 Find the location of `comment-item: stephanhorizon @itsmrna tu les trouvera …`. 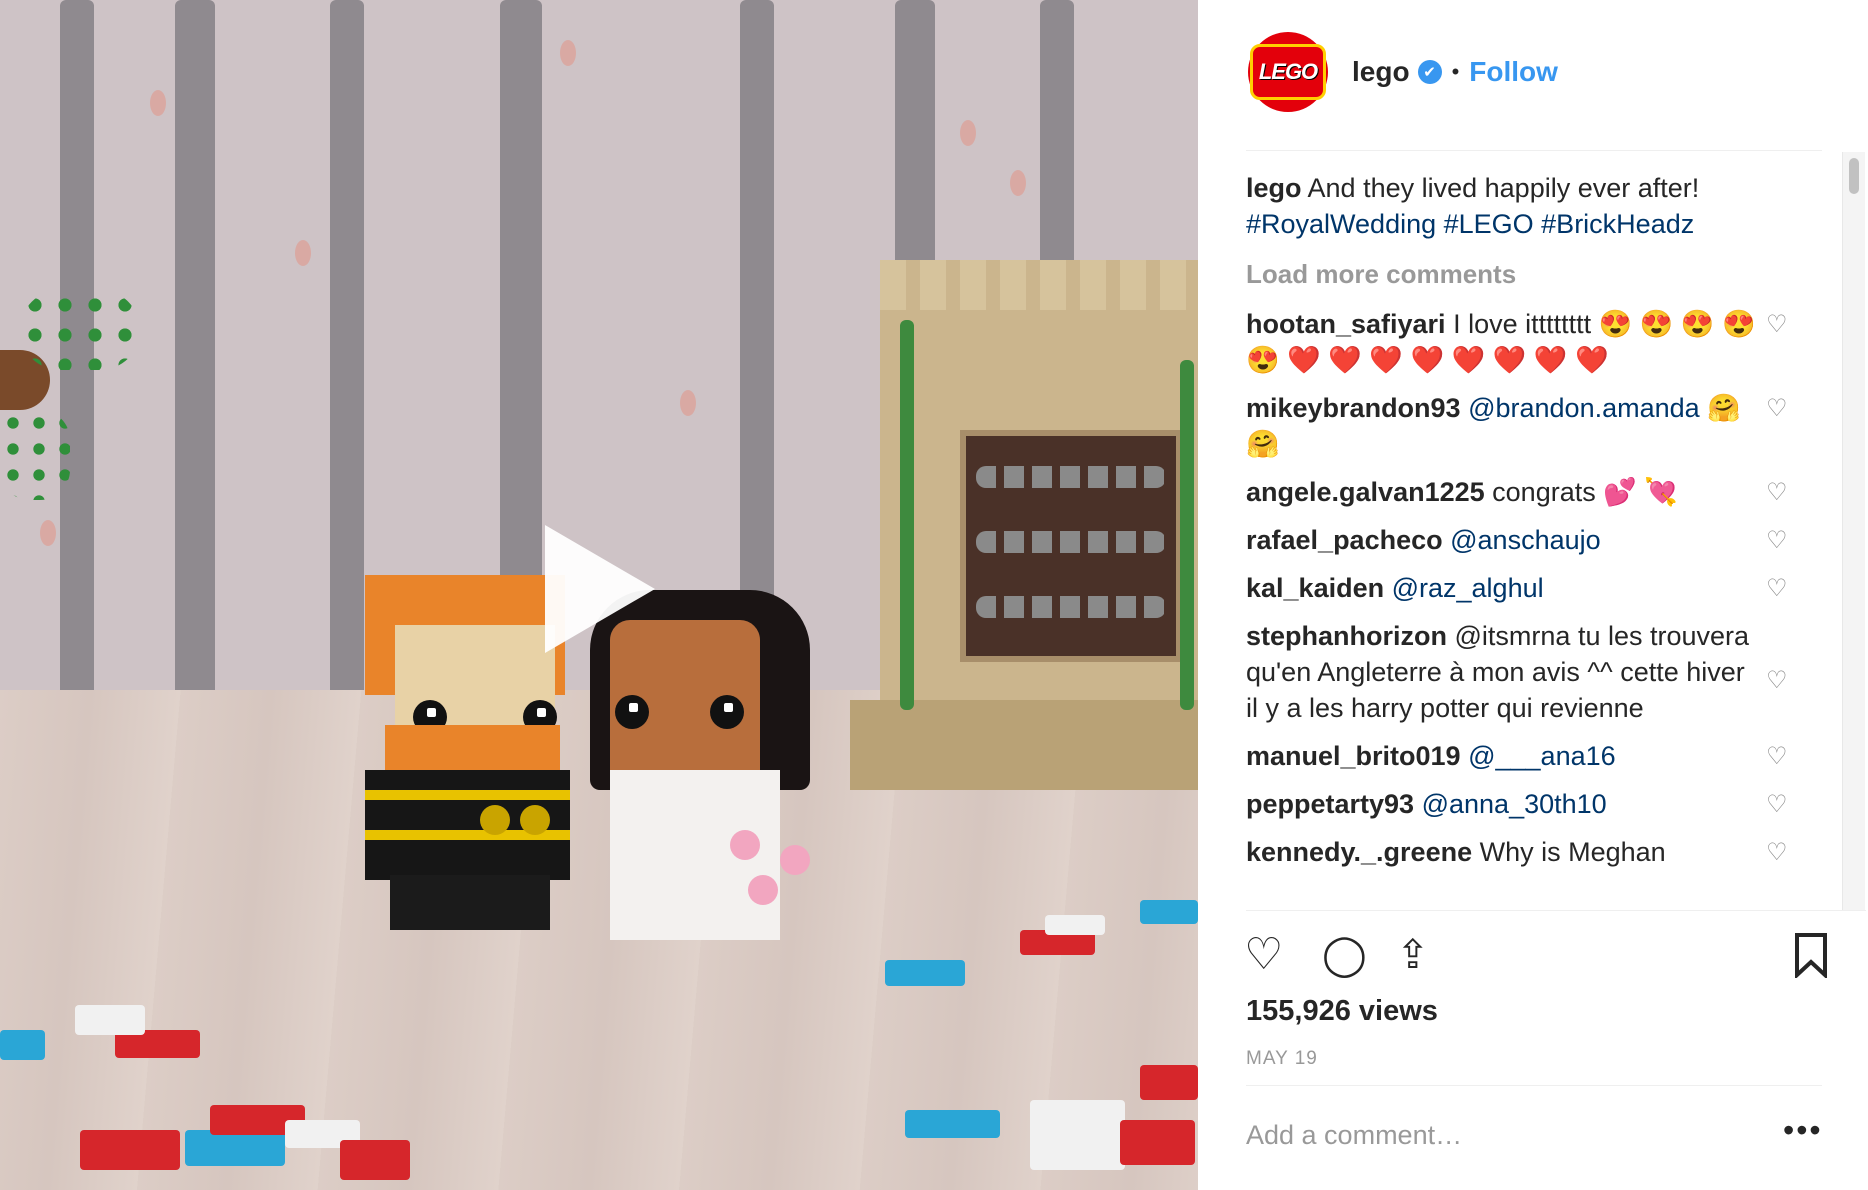

comment-item: stephanhorizon @itsmrna tu les trouvera … is located at coordinates (1517, 672).